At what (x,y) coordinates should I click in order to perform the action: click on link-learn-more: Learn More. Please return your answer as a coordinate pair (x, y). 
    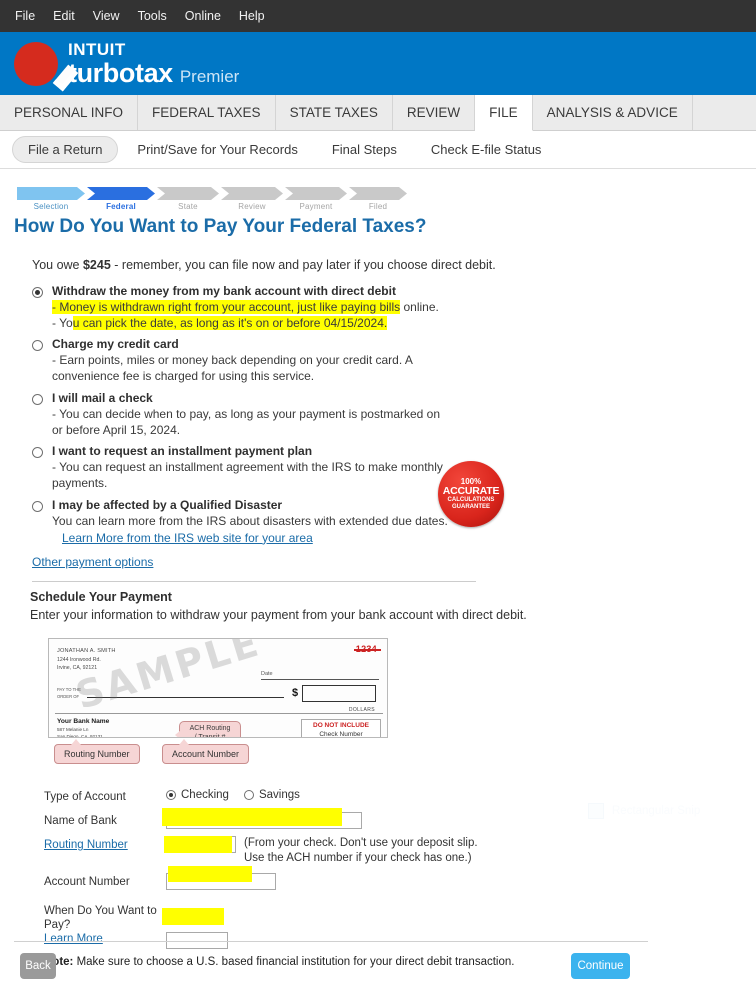
    Looking at the image, I should click on (73, 939).